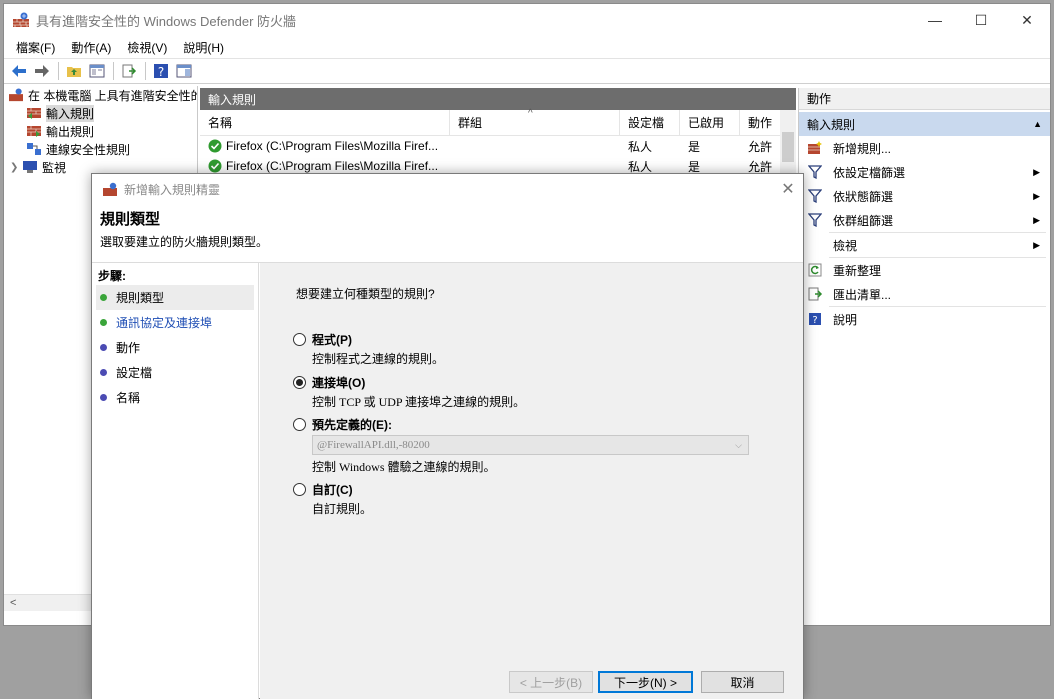 The width and height of the screenshot is (1054, 699). What do you see at coordinates (184, 242) in the screenshot?
I see `wizard-subheading: 選取要建立的防火牆規則類型。` at bounding box center [184, 242].